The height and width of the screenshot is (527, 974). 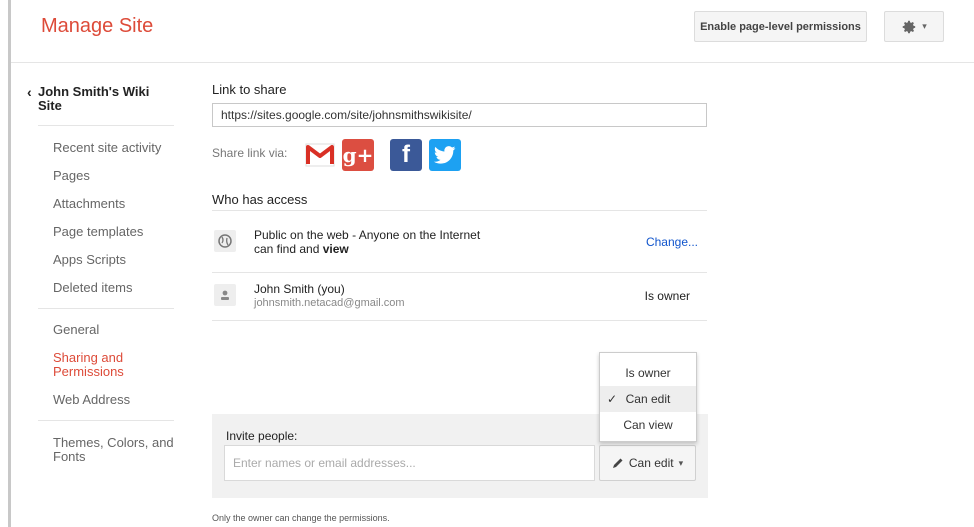 What do you see at coordinates (89, 260) in the screenshot?
I see `sidebar-item-apps-scripts: Apps Scripts` at bounding box center [89, 260].